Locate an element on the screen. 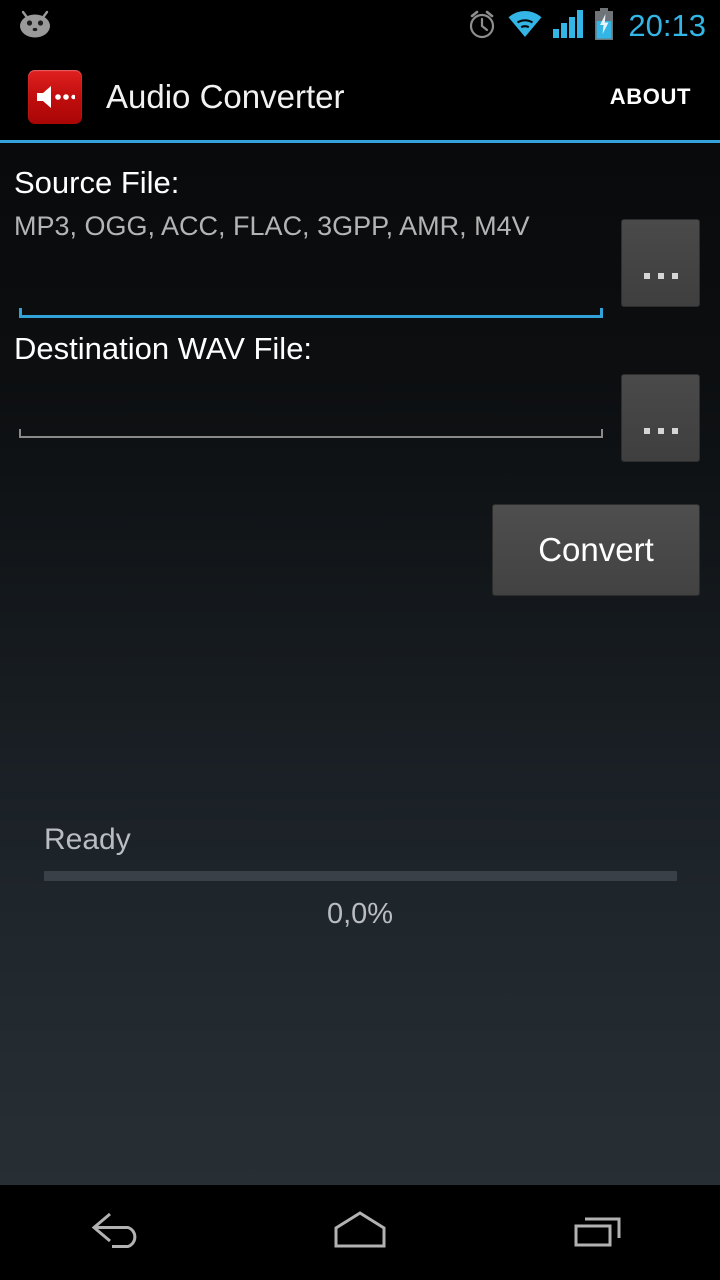 The height and width of the screenshot is (1280, 720). source-file-underline is located at coordinates (311, 313).